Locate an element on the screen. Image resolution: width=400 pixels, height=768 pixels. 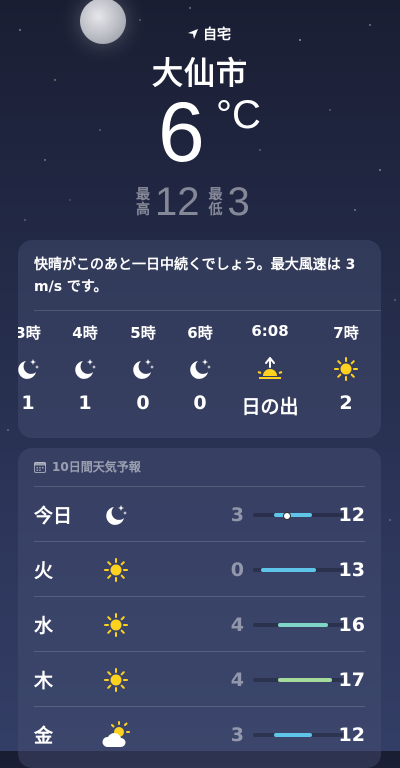
high-label: 最高 is located at coordinates (143, 202).